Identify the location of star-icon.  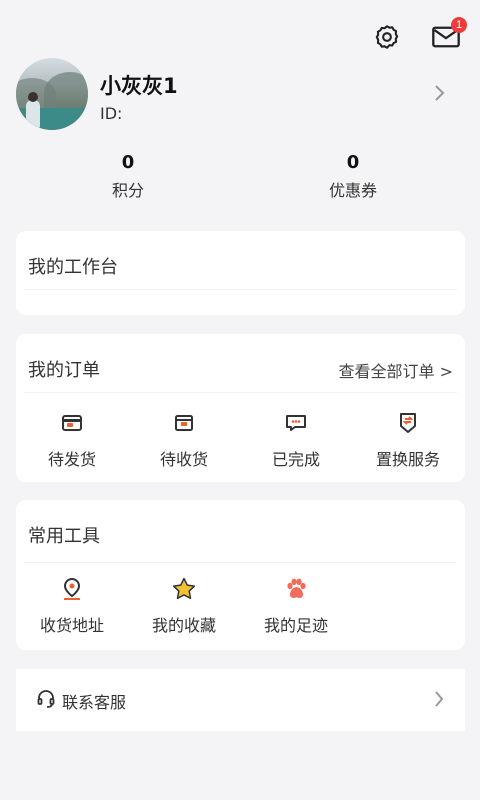
(184, 588).